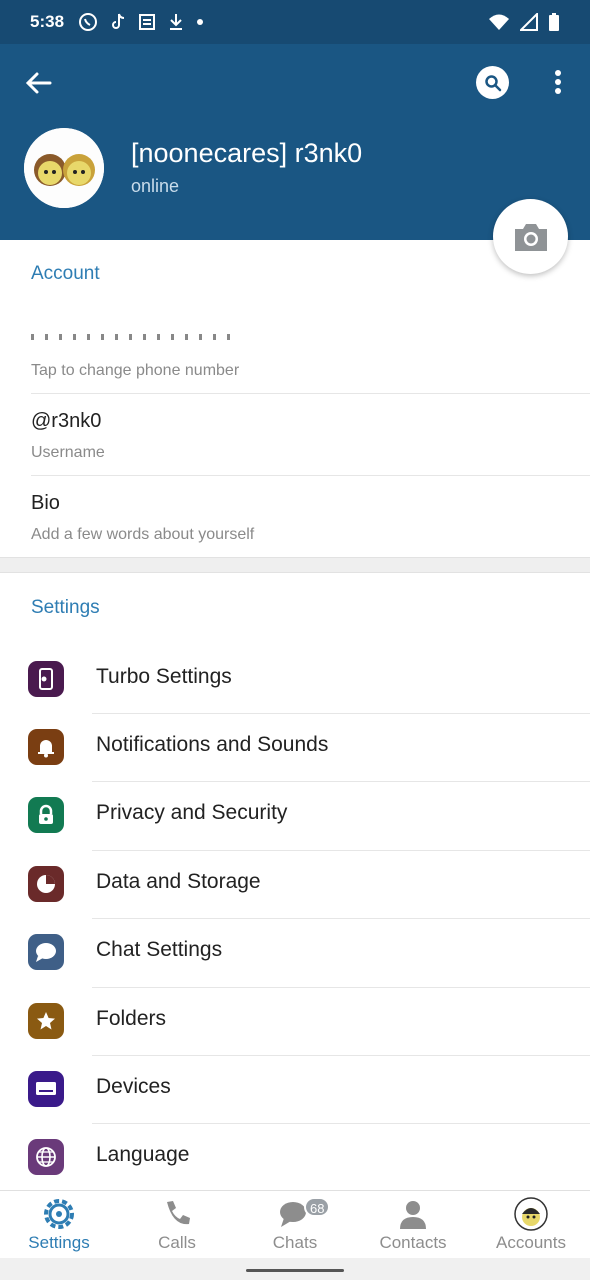 This screenshot has width=590, height=1280. I want to click on menu-item-devices: Devices, so click(295, 1089).